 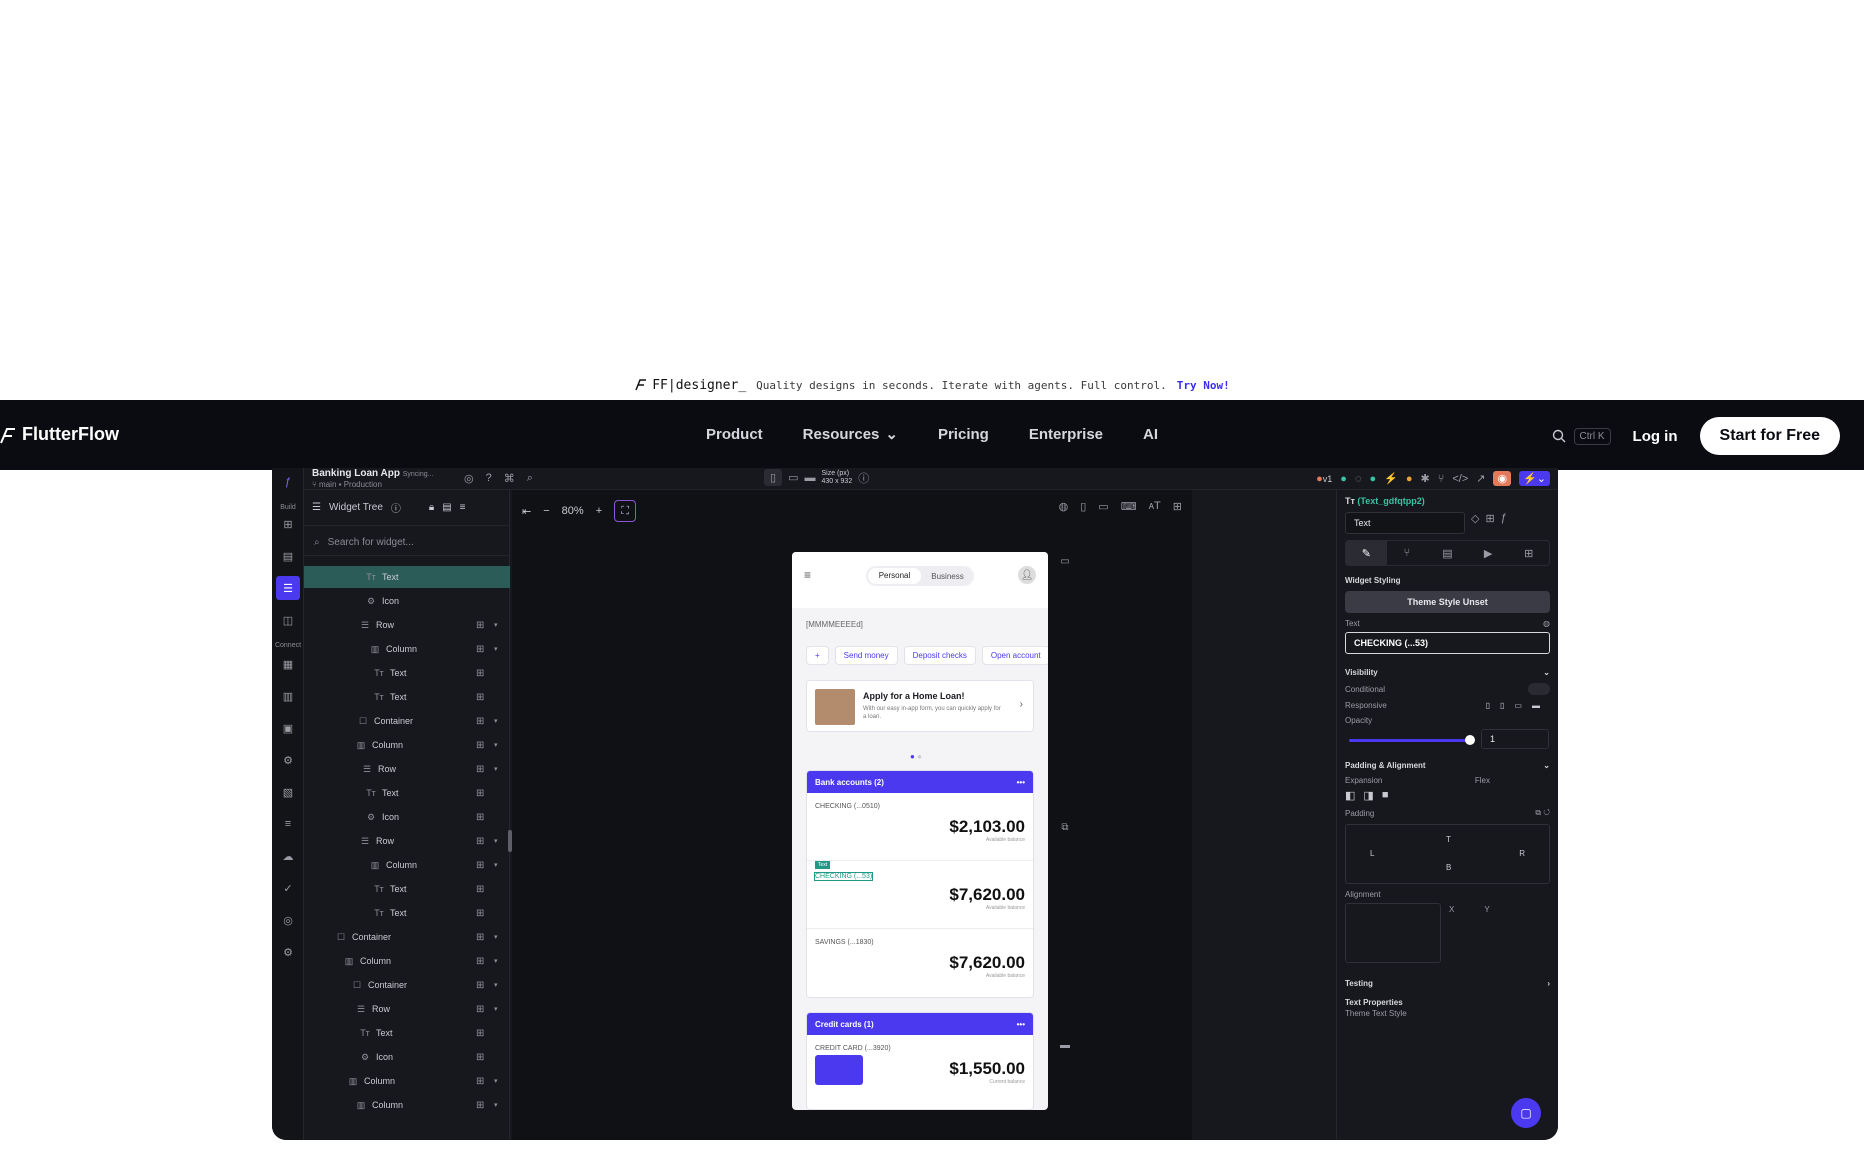 What do you see at coordinates (1526, 1113) in the screenshot?
I see `chat-support-icon: ▢` at bounding box center [1526, 1113].